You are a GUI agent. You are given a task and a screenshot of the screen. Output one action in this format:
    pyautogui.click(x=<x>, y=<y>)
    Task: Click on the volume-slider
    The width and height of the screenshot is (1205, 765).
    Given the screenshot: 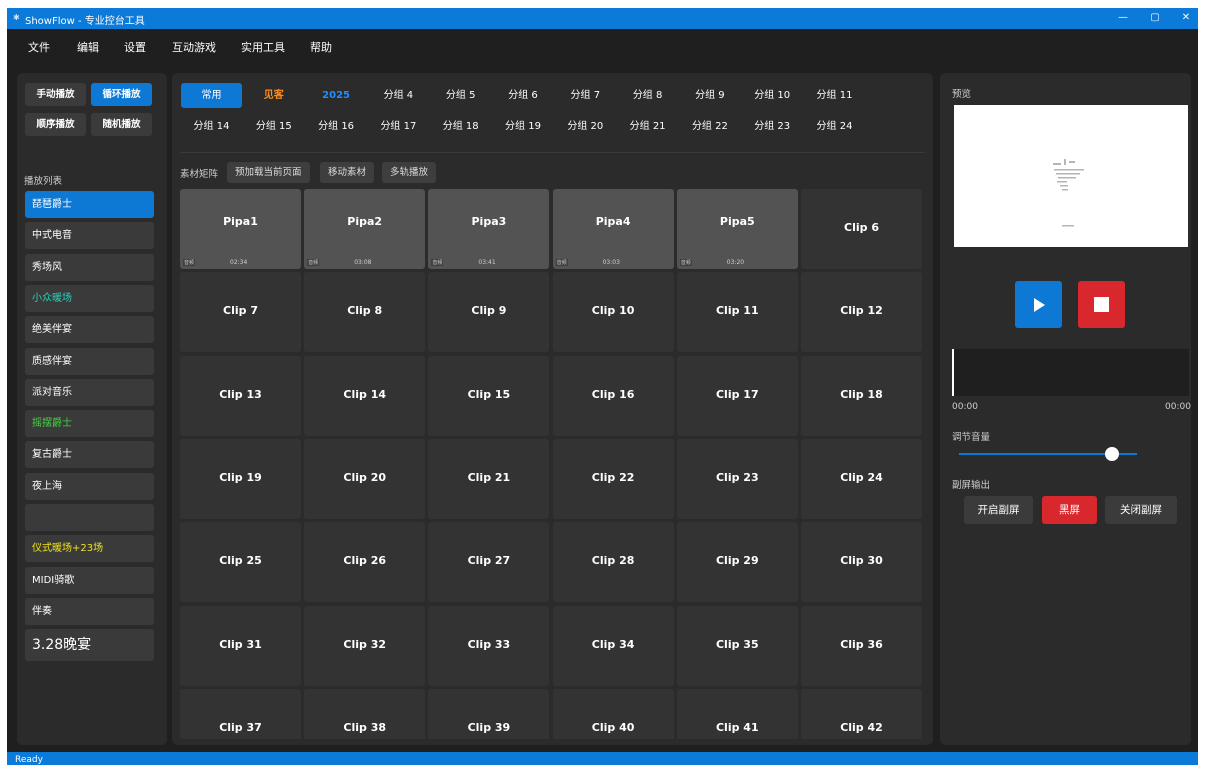 What is the action you would take?
    pyautogui.click(x=1048, y=454)
    